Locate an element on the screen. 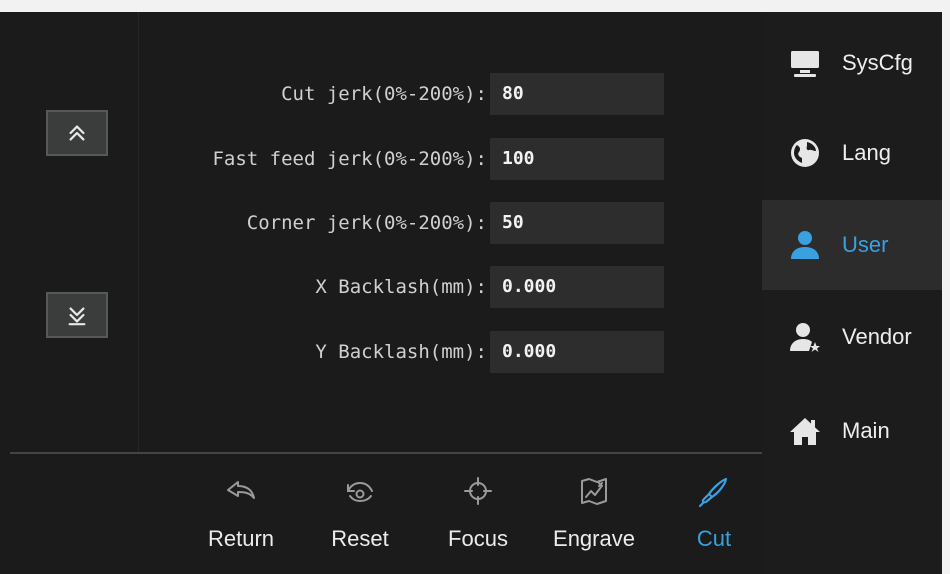 The width and height of the screenshot is (950, 574). return-button: Return is located at coordinates (241, 519).